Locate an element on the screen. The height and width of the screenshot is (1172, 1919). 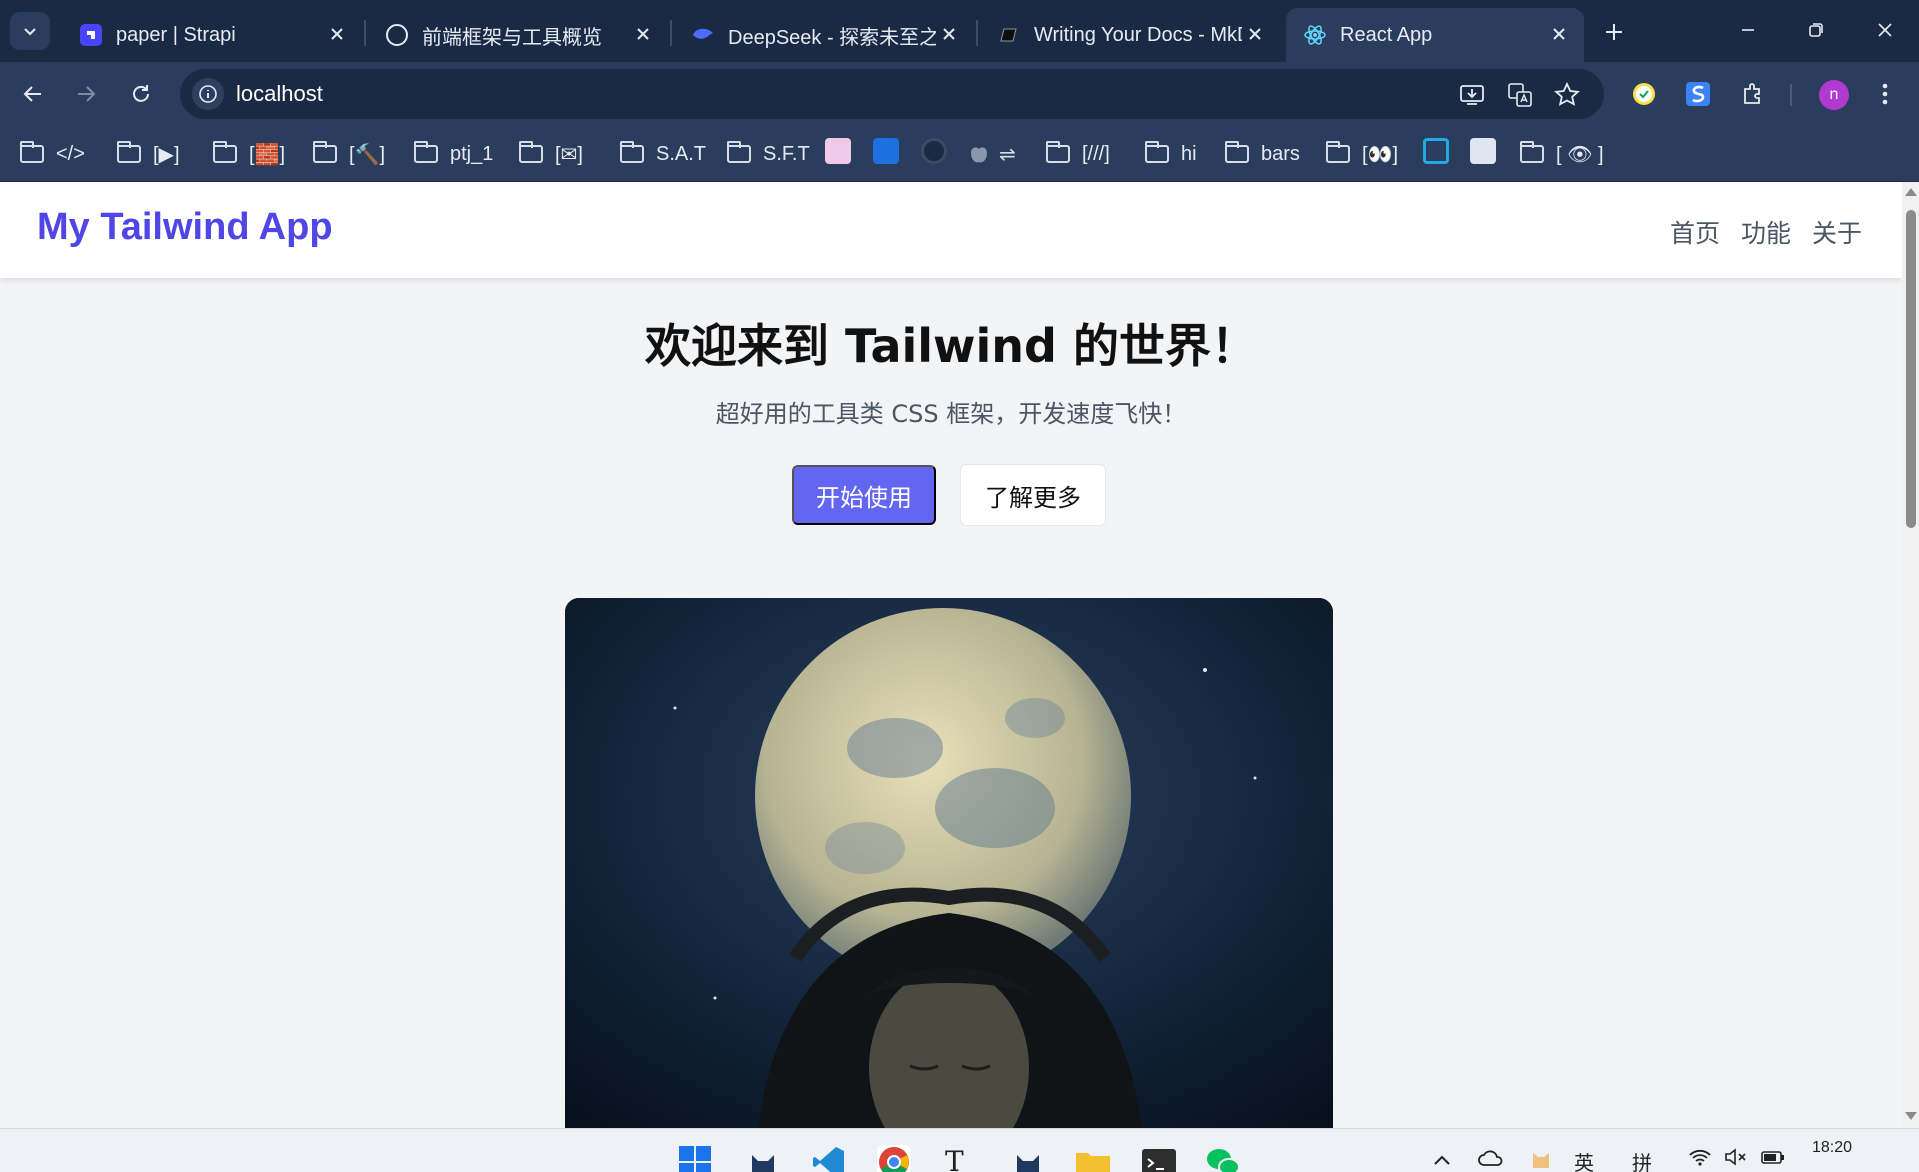
checkmark-bookmark-icon is located at coordinates (886, 151).